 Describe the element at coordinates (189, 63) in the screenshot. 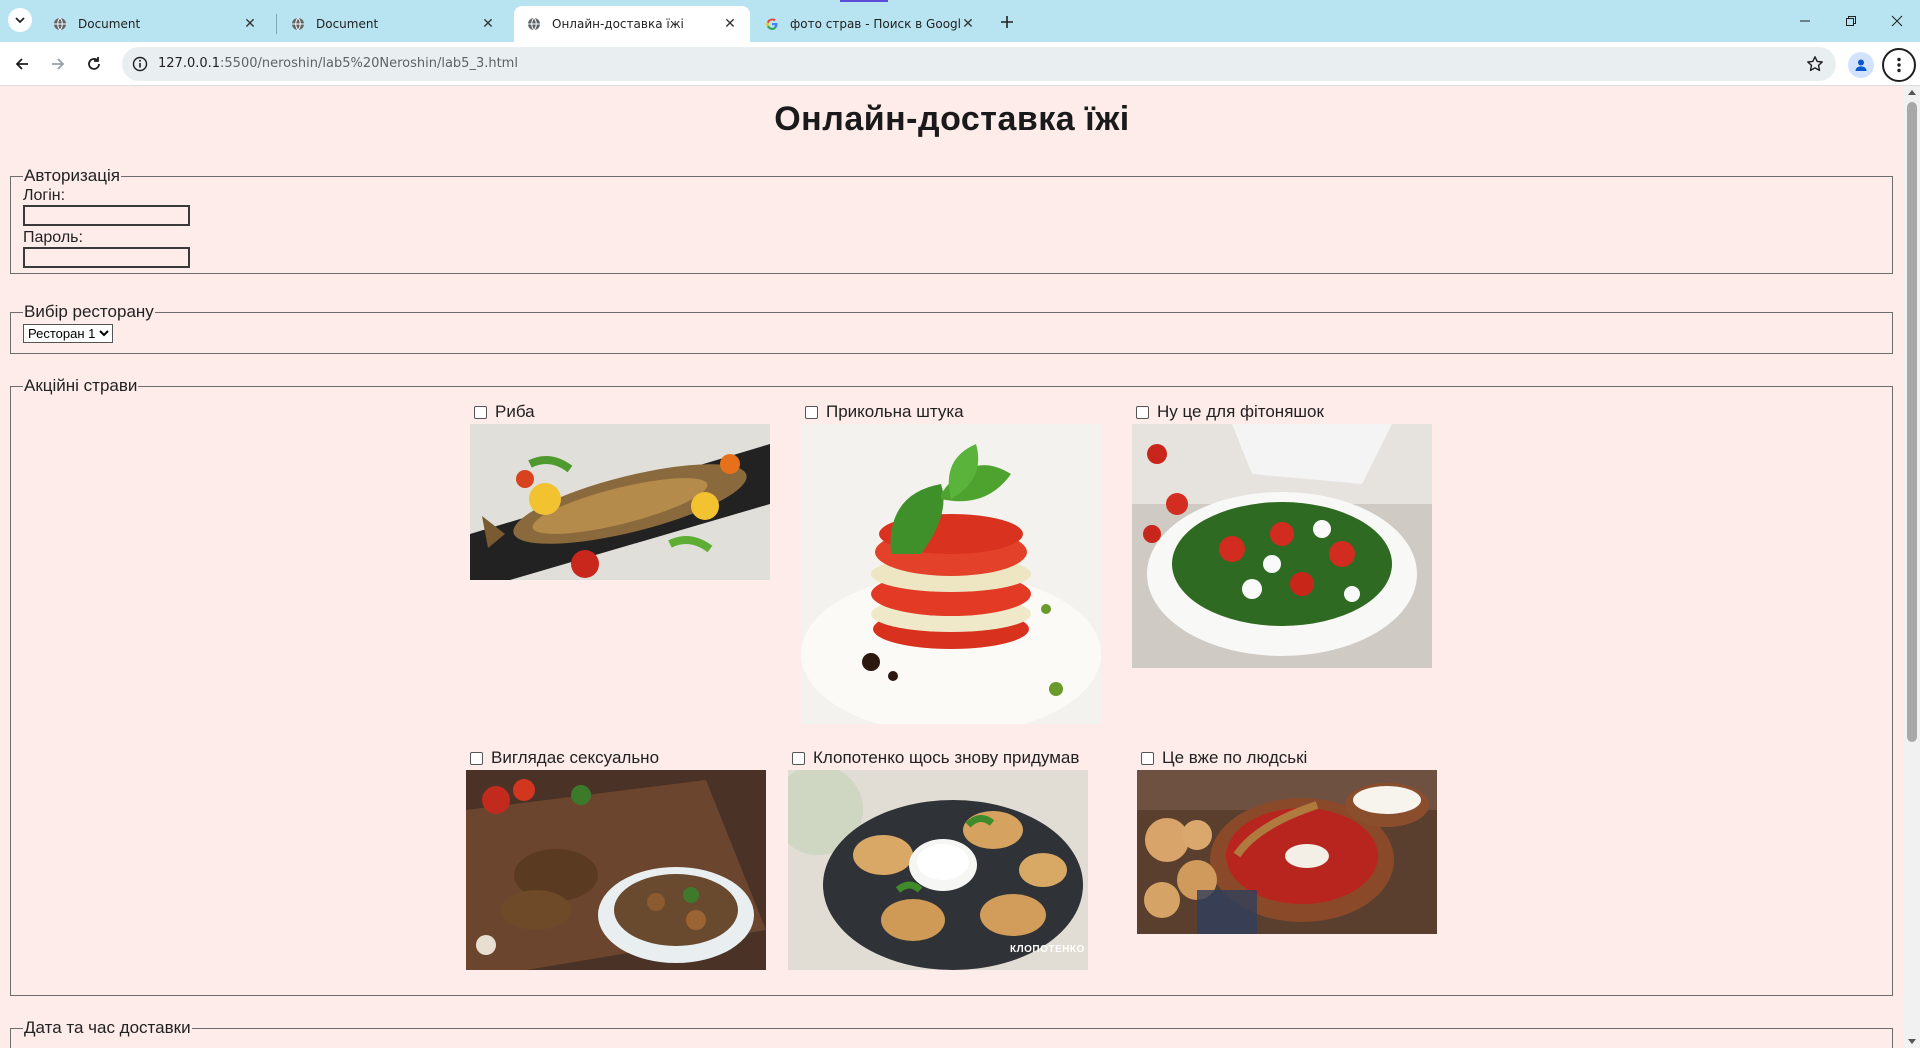

I see `url-host: 127.0.0.1` at that location.